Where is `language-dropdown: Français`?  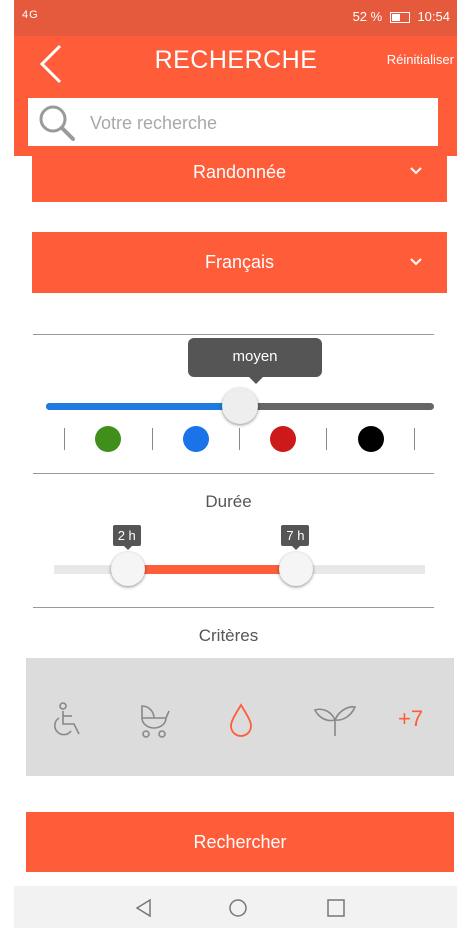
language-dropdown: Français is located at coordinates (239, 262).